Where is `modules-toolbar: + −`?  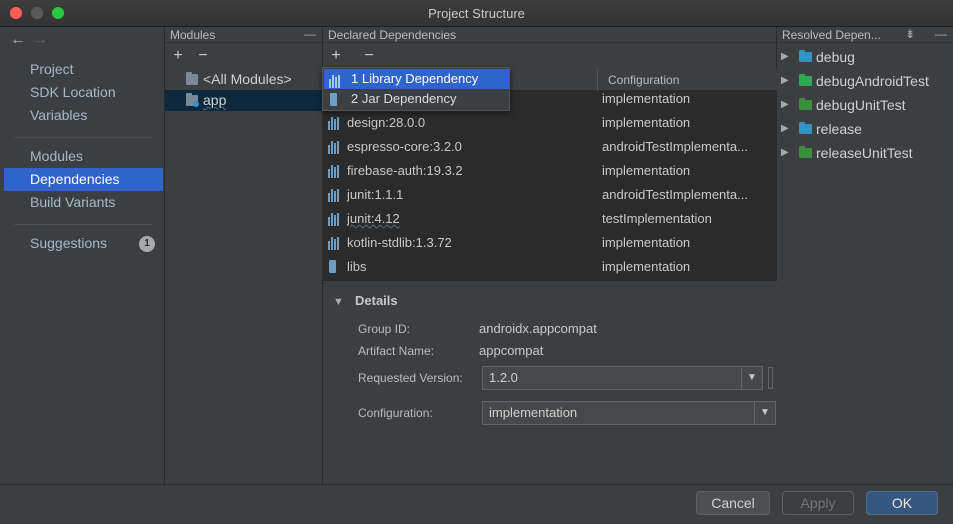
modules-toolbar: + − is located at coordinates (243, 56).